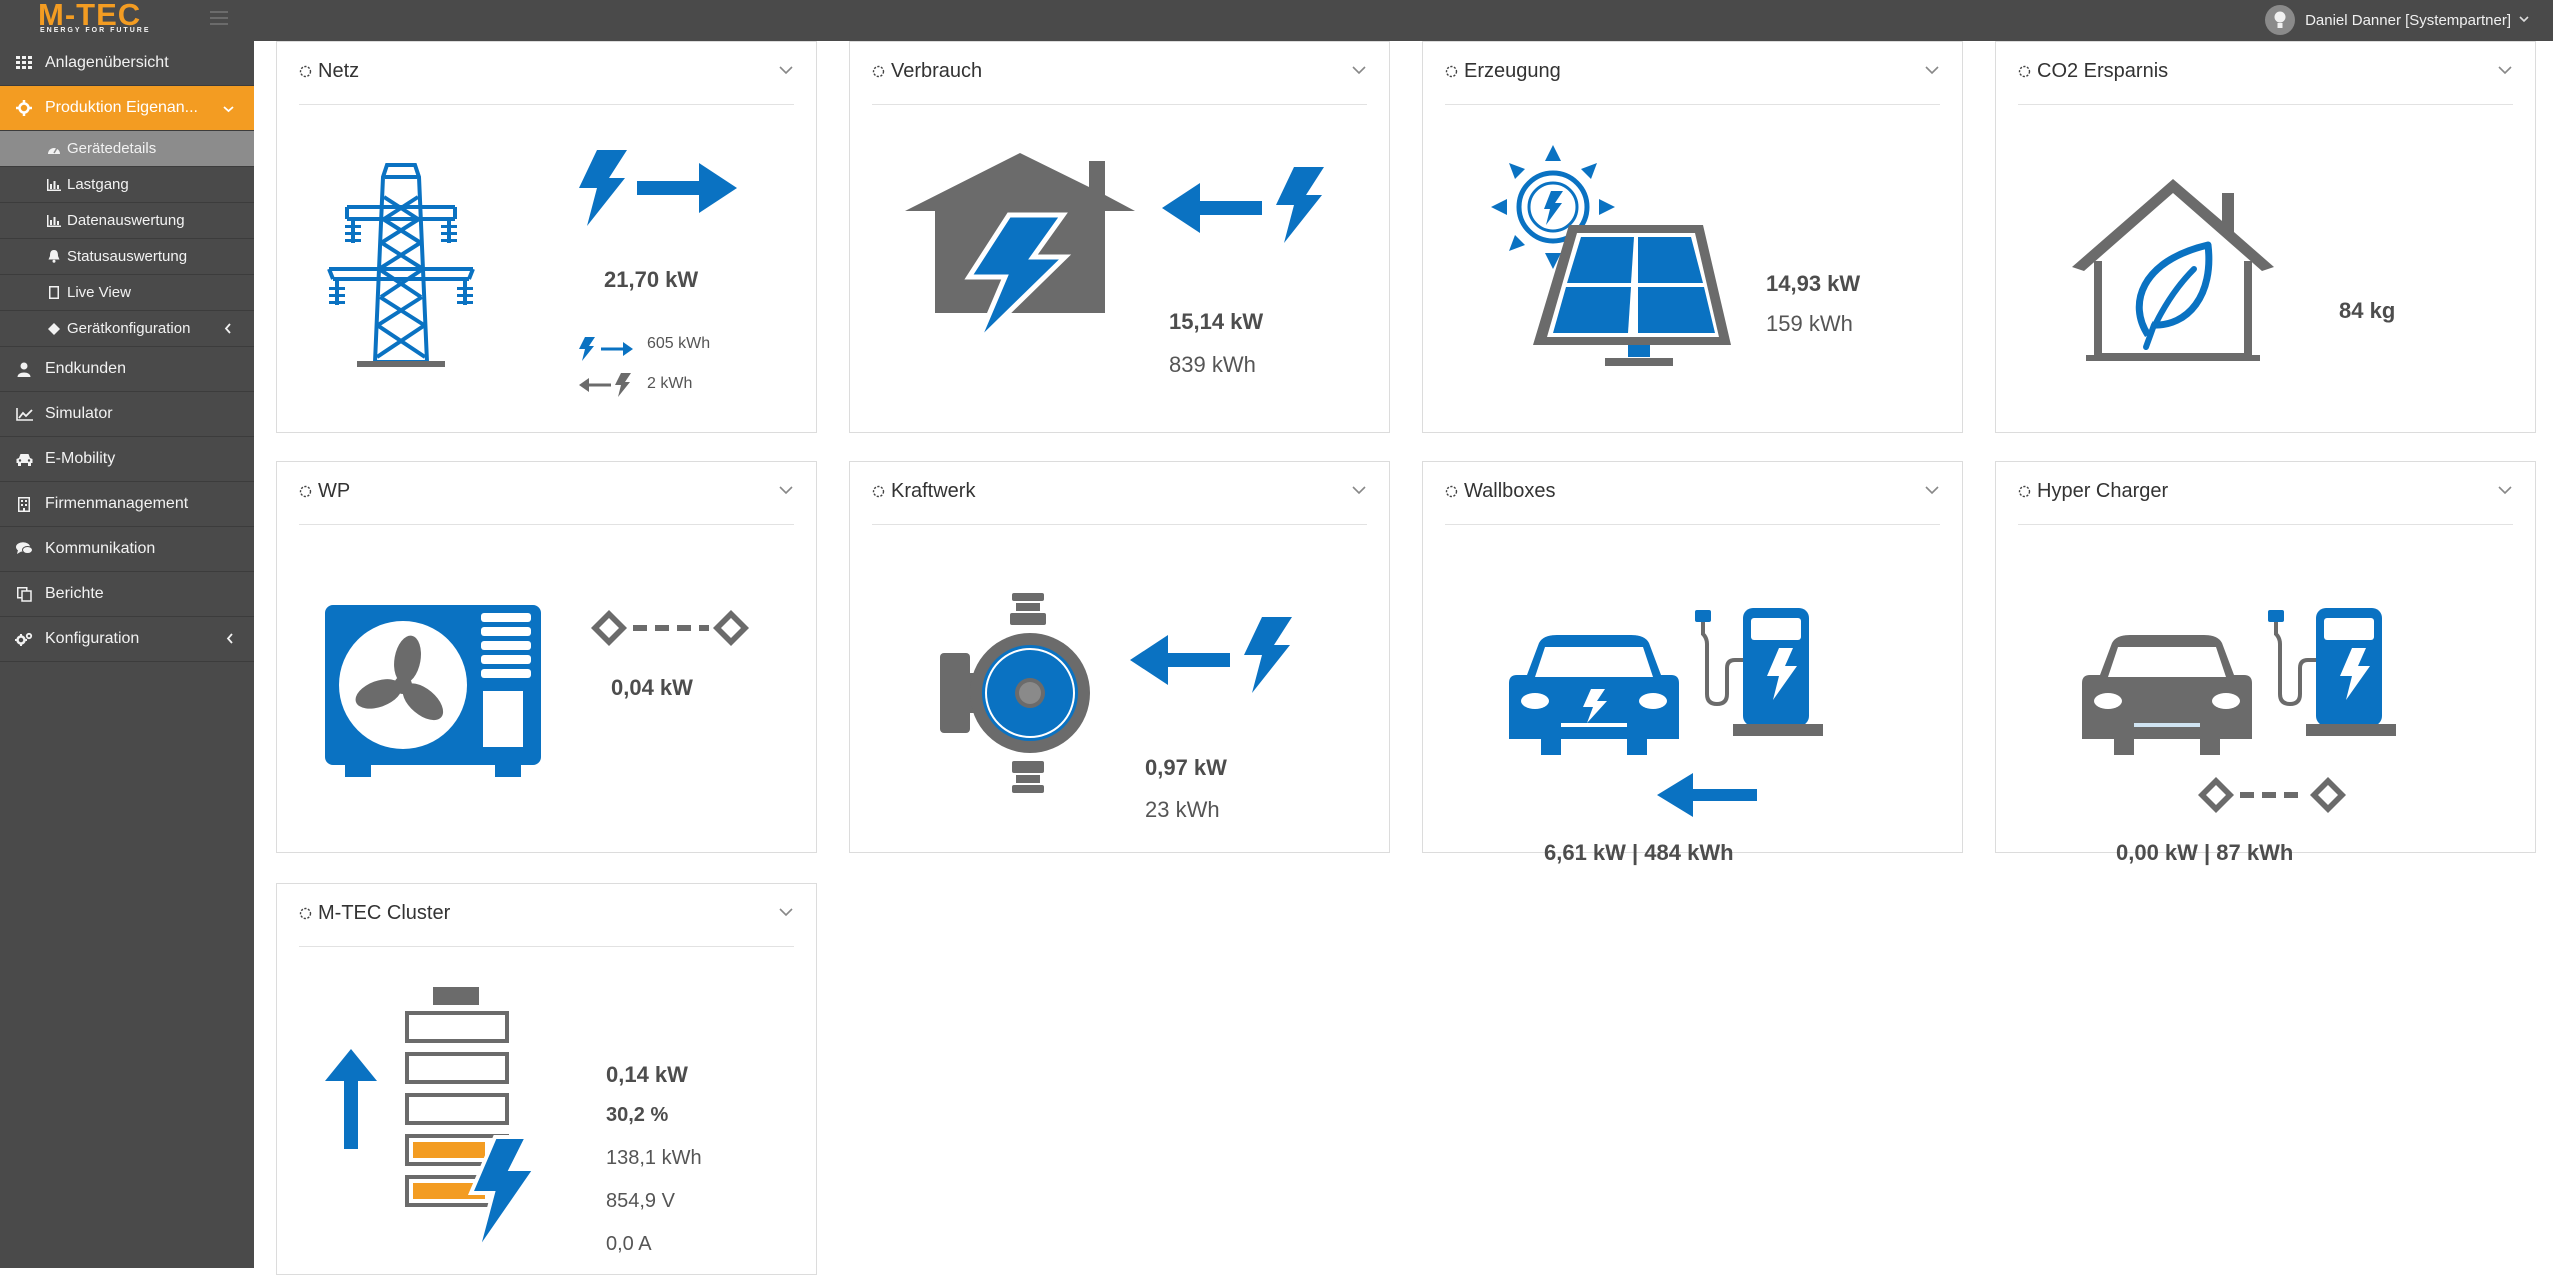  What do you see at coordinates (107, 62) in the screenshot?
I see `sidebar-item-label: Anlagenübersicht` at bounding box center [107, 62].